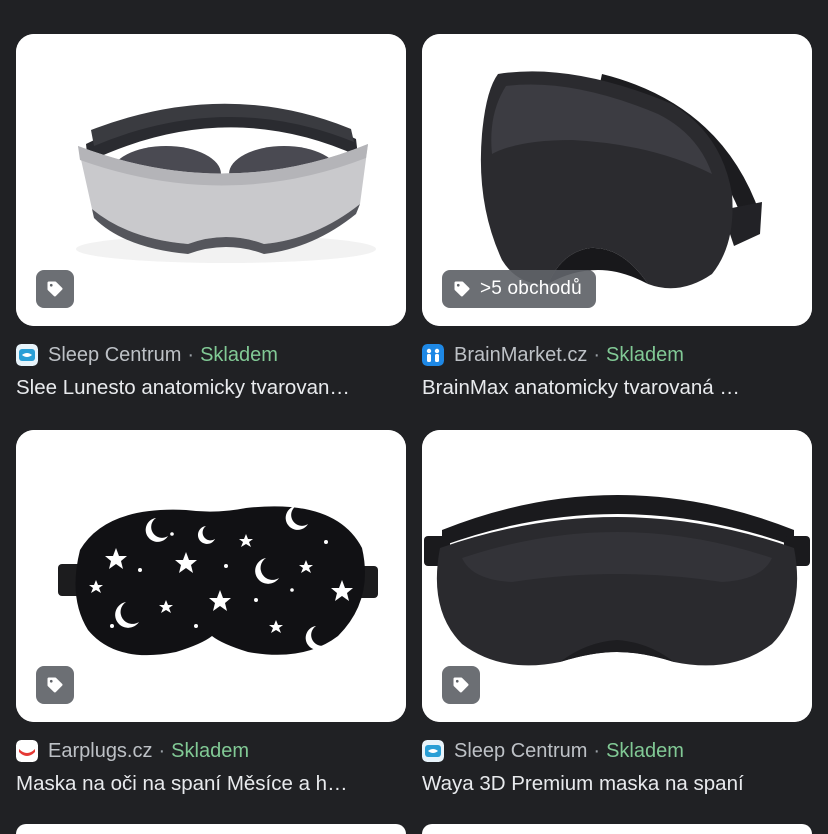 The height and width of the screenshot is (834, 828). Describe the element at coordinates (611, 784) in the screenshot. I see `product-title: Waya 3D Premium maska na spaní` at that location.